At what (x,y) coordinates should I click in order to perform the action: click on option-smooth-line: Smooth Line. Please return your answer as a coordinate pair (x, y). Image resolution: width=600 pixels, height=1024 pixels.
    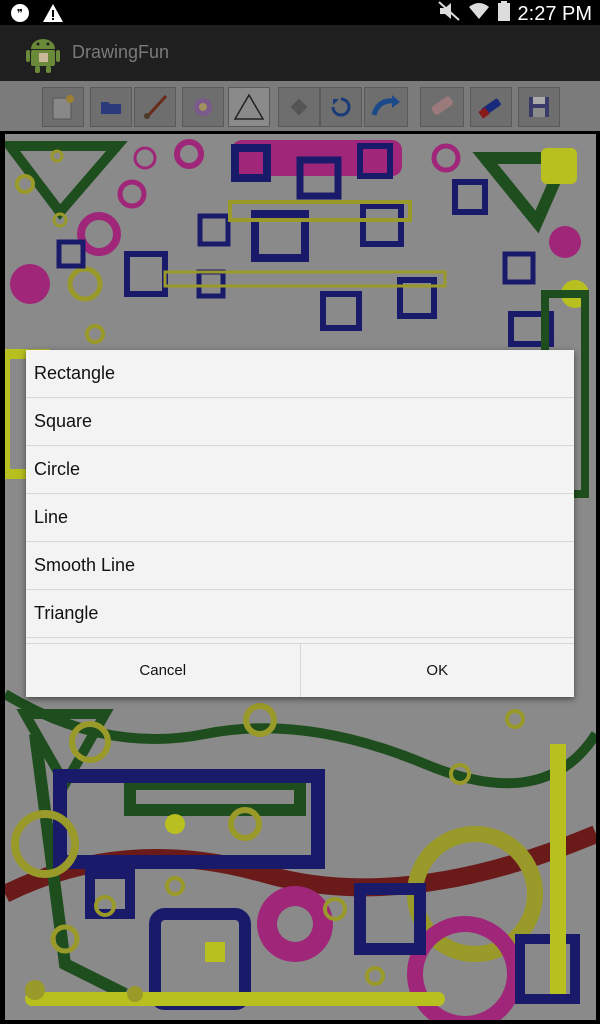
    Looking at the image, I should click on (300, 566).